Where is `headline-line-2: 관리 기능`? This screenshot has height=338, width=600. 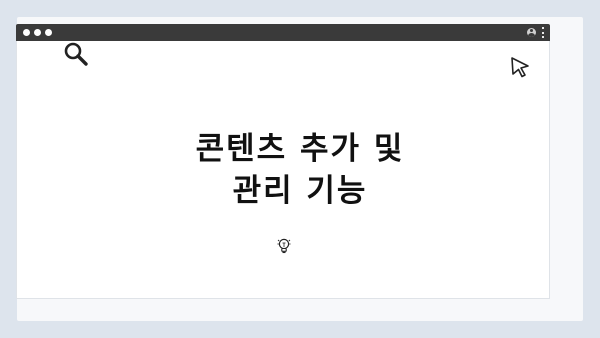
headline-line-2: 관리 기능 is located at coordinates (300, 191).